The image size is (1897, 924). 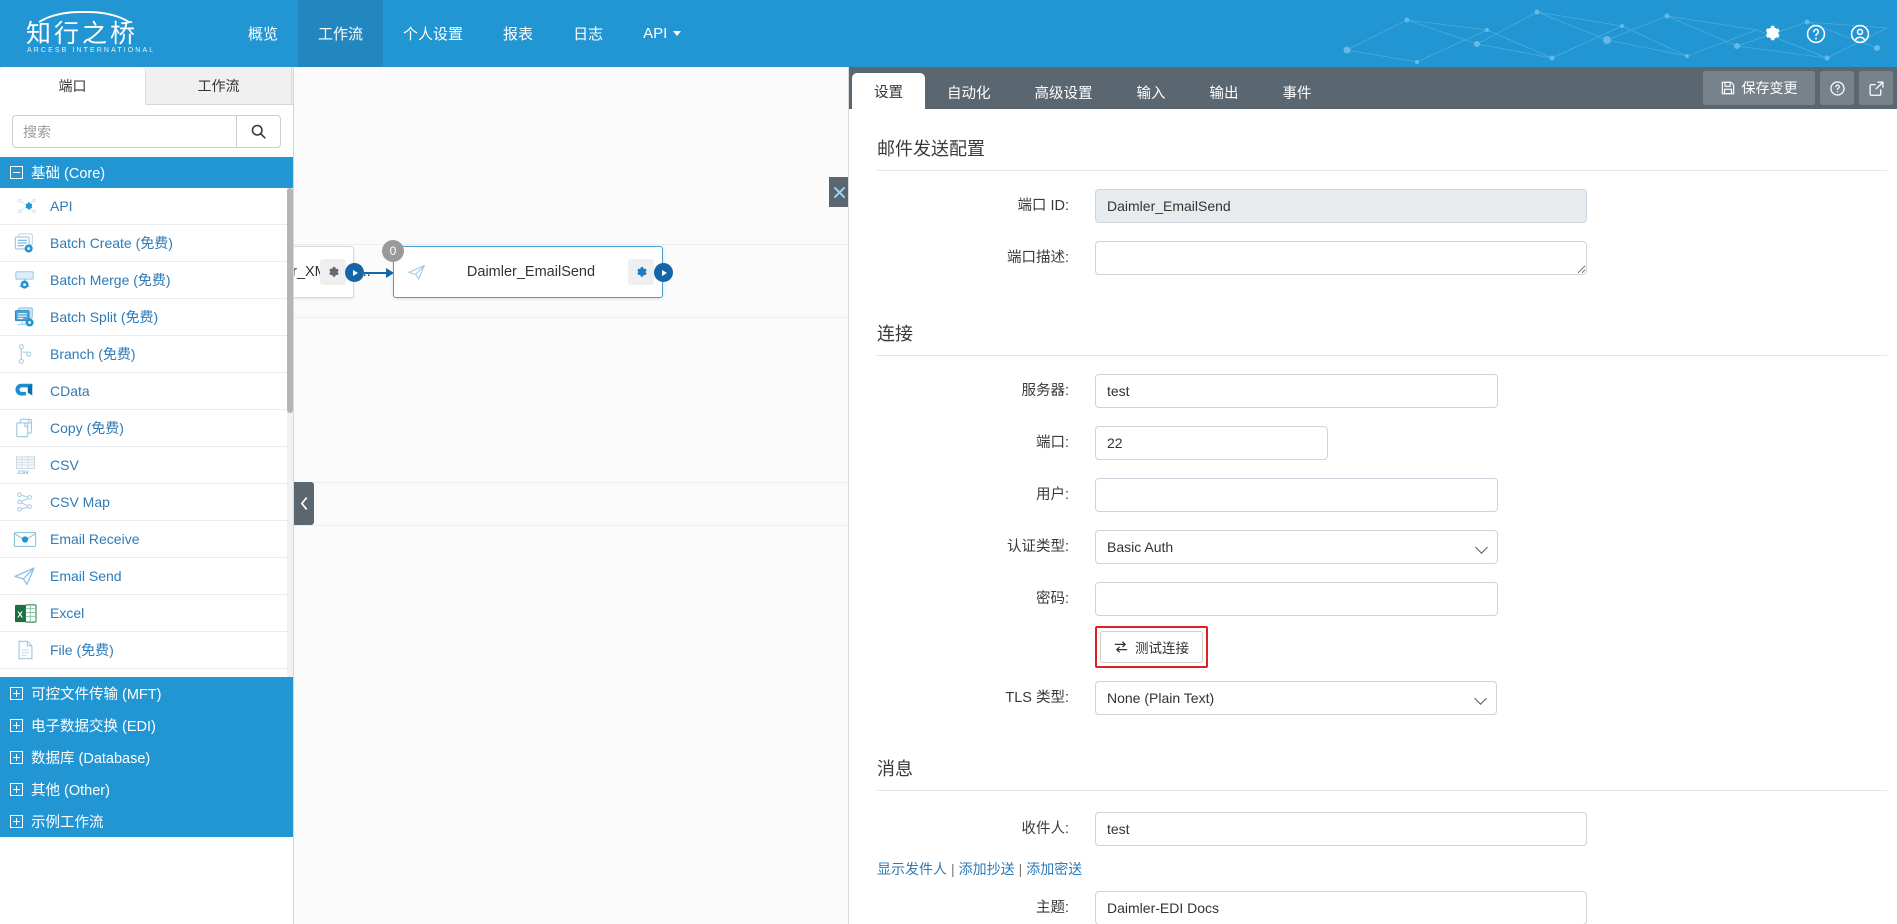 I want to click on nav-item-reports: 报表, so click(x=518, y=33).